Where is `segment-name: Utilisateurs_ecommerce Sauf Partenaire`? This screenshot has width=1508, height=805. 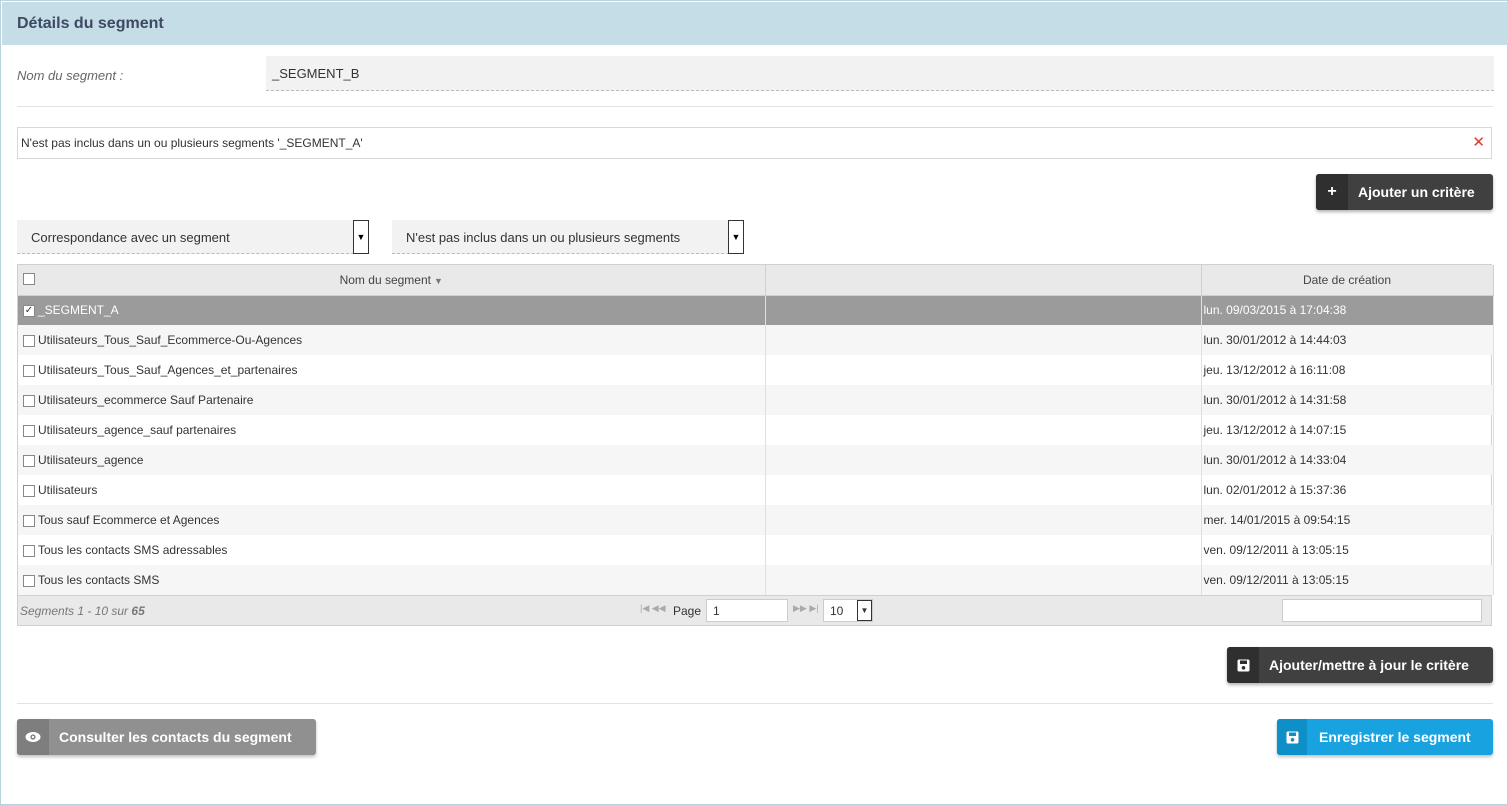
segment-name: Utilisateurs_ecommerce Sauf Partenaire is located at coordinates (146, 400).